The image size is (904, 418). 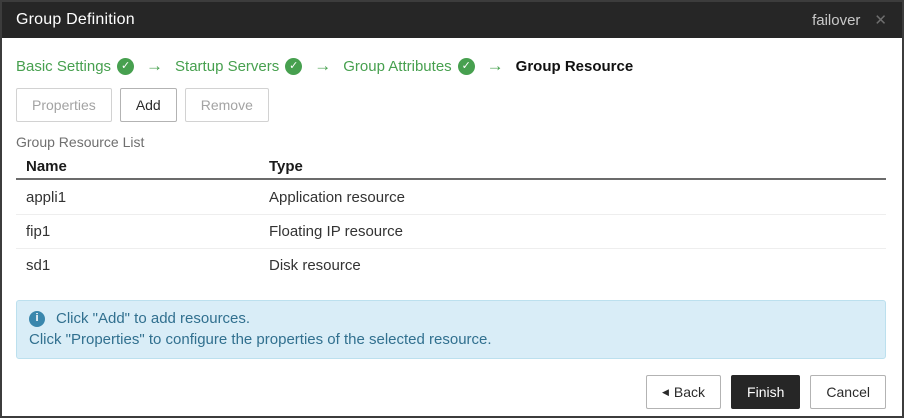 I want to click on close-icon: ✕, so click(x=880, y=20).